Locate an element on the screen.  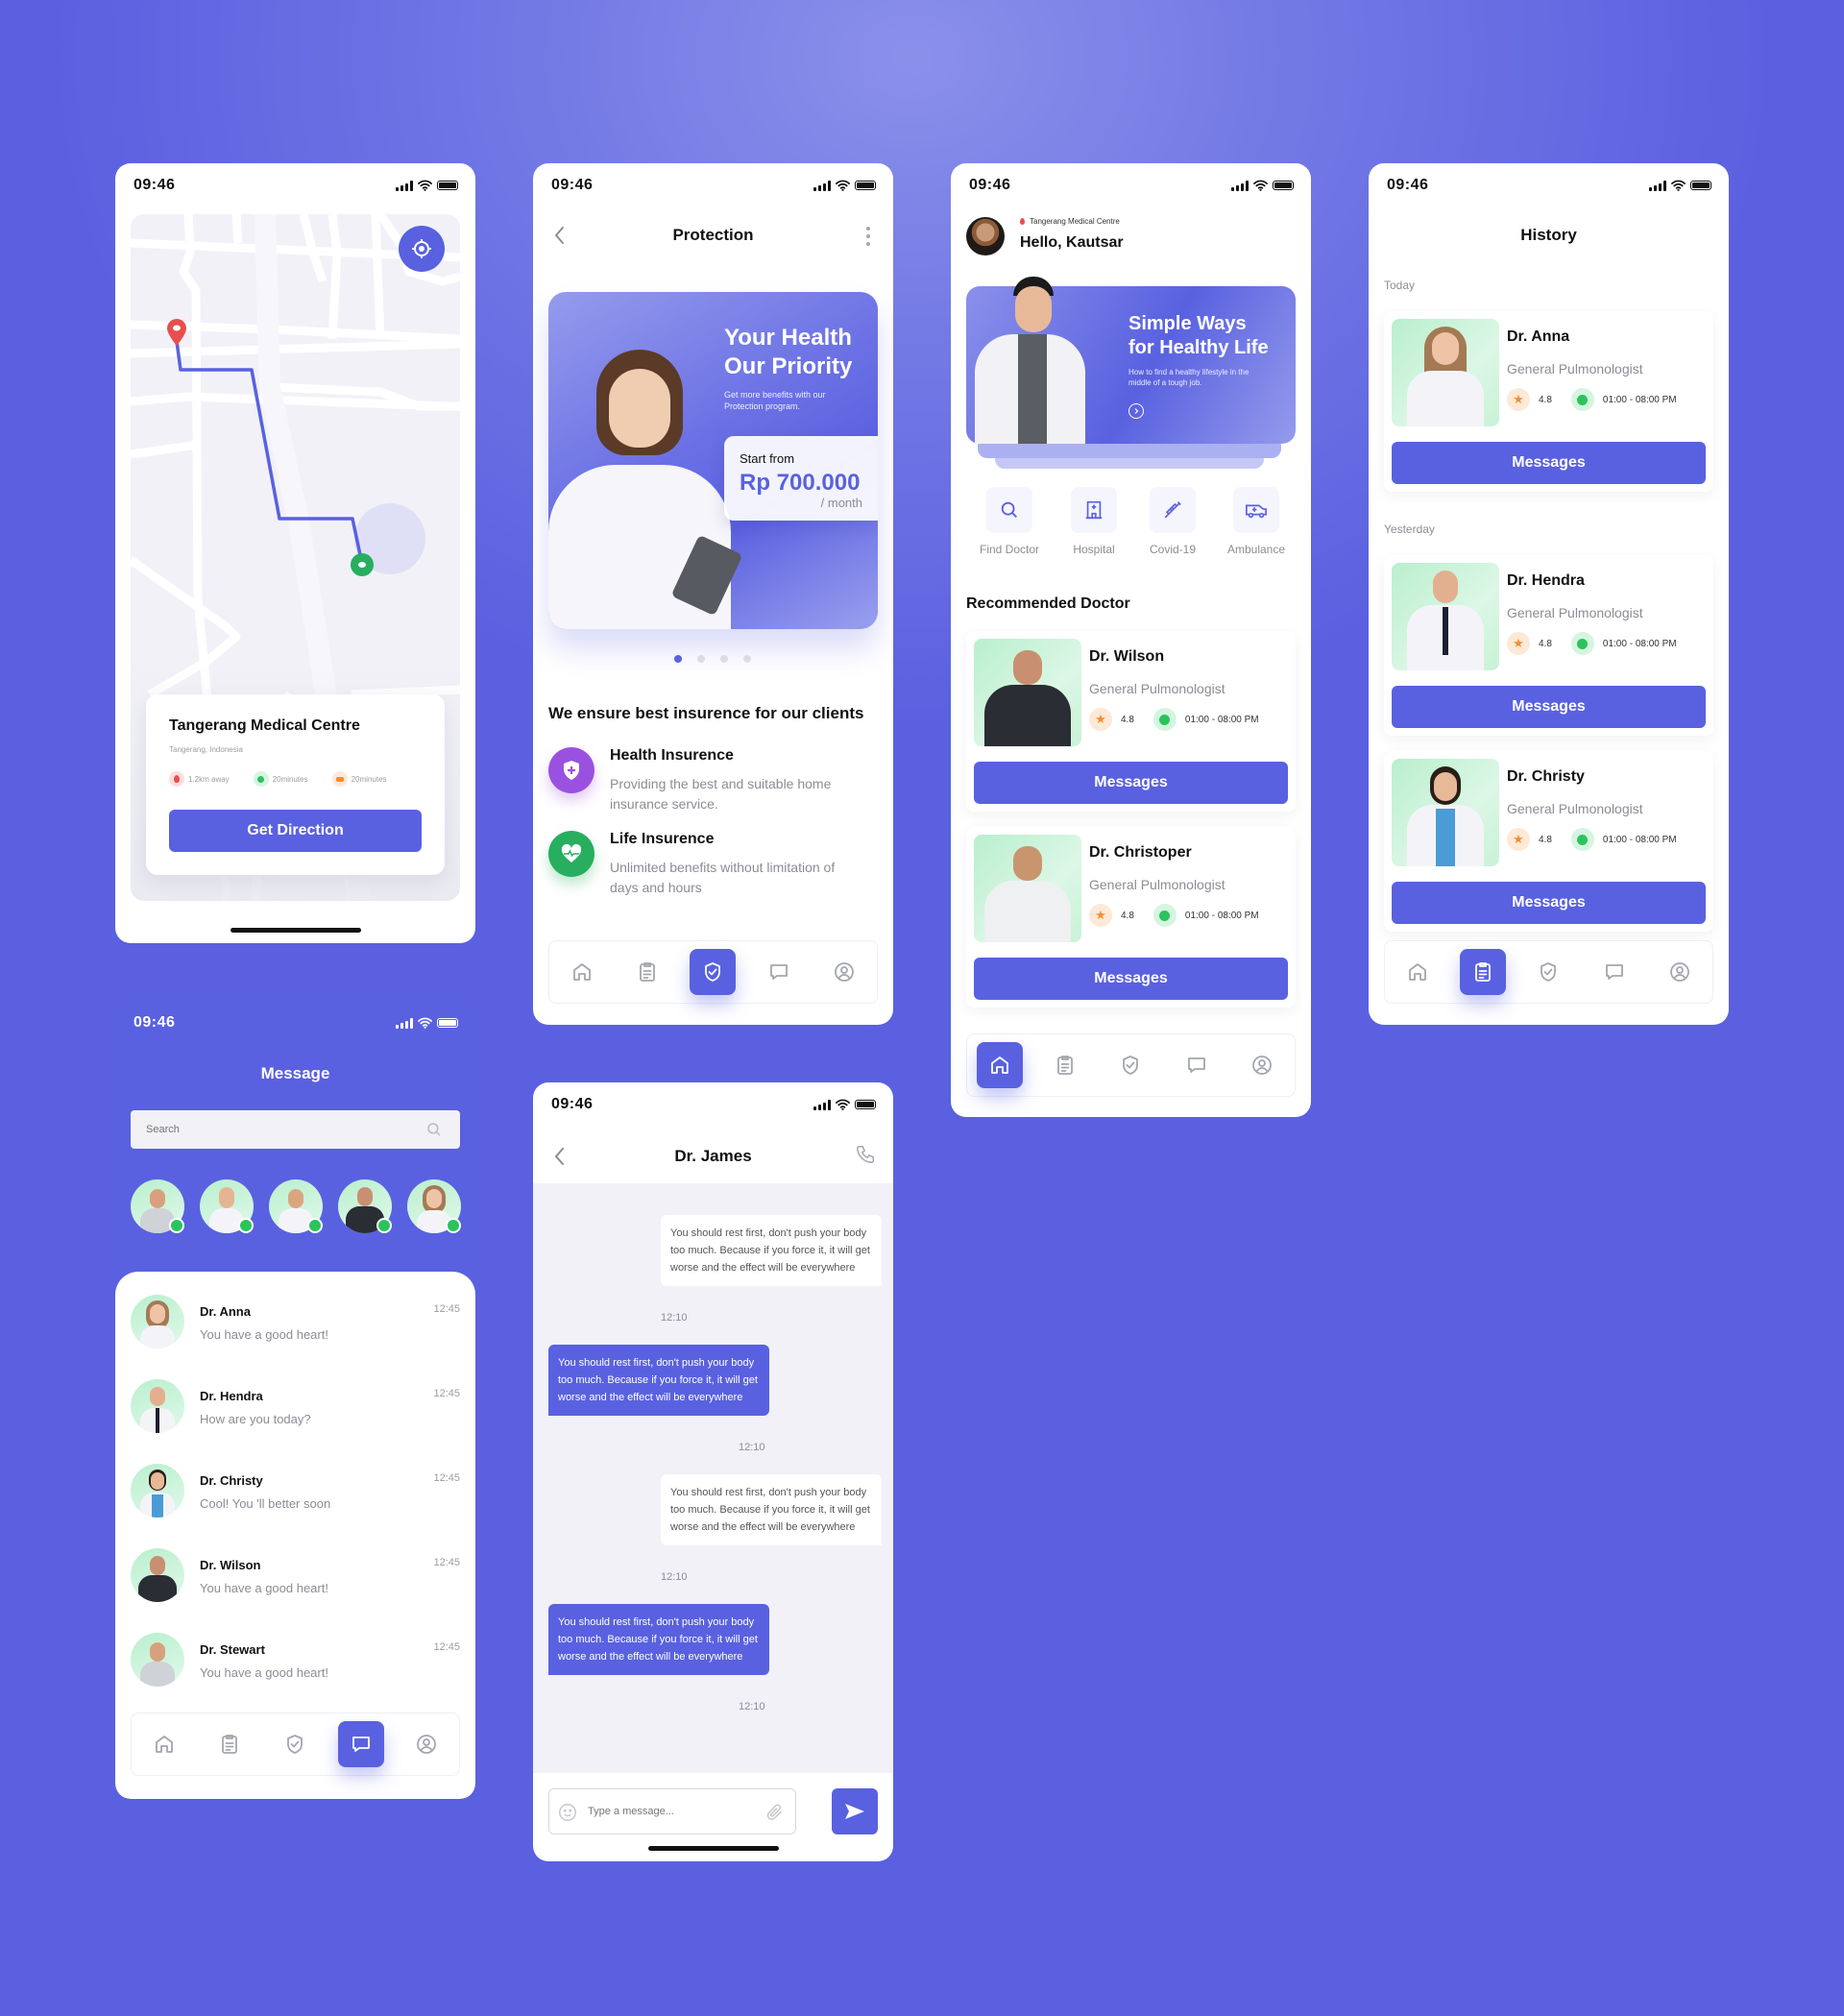
banner-arrow-button is located at coordinates (1136, 411).